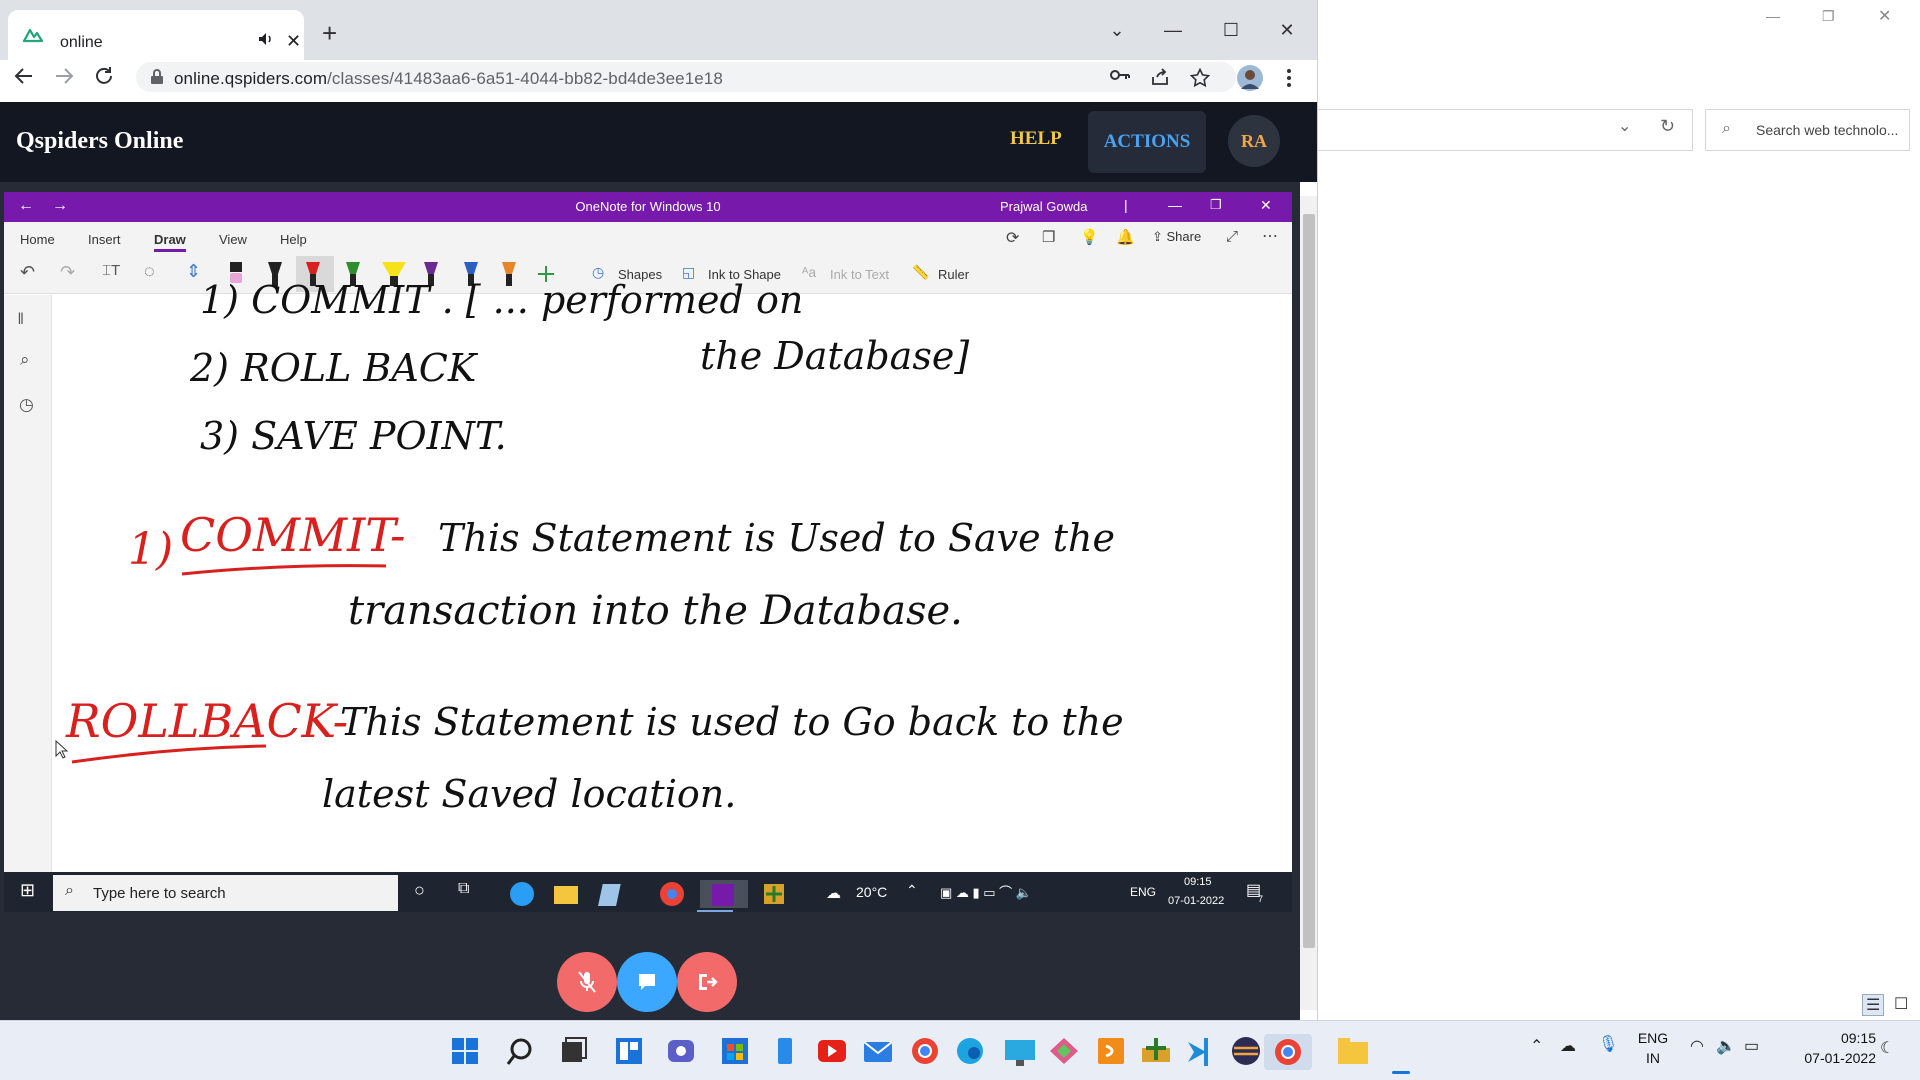 The height and width of the screenshot is (1080, 1920). What do you see at coordinates (37, 239) in the screenshot?
I see `menu-home: Home` at bounding box center [37, 239].